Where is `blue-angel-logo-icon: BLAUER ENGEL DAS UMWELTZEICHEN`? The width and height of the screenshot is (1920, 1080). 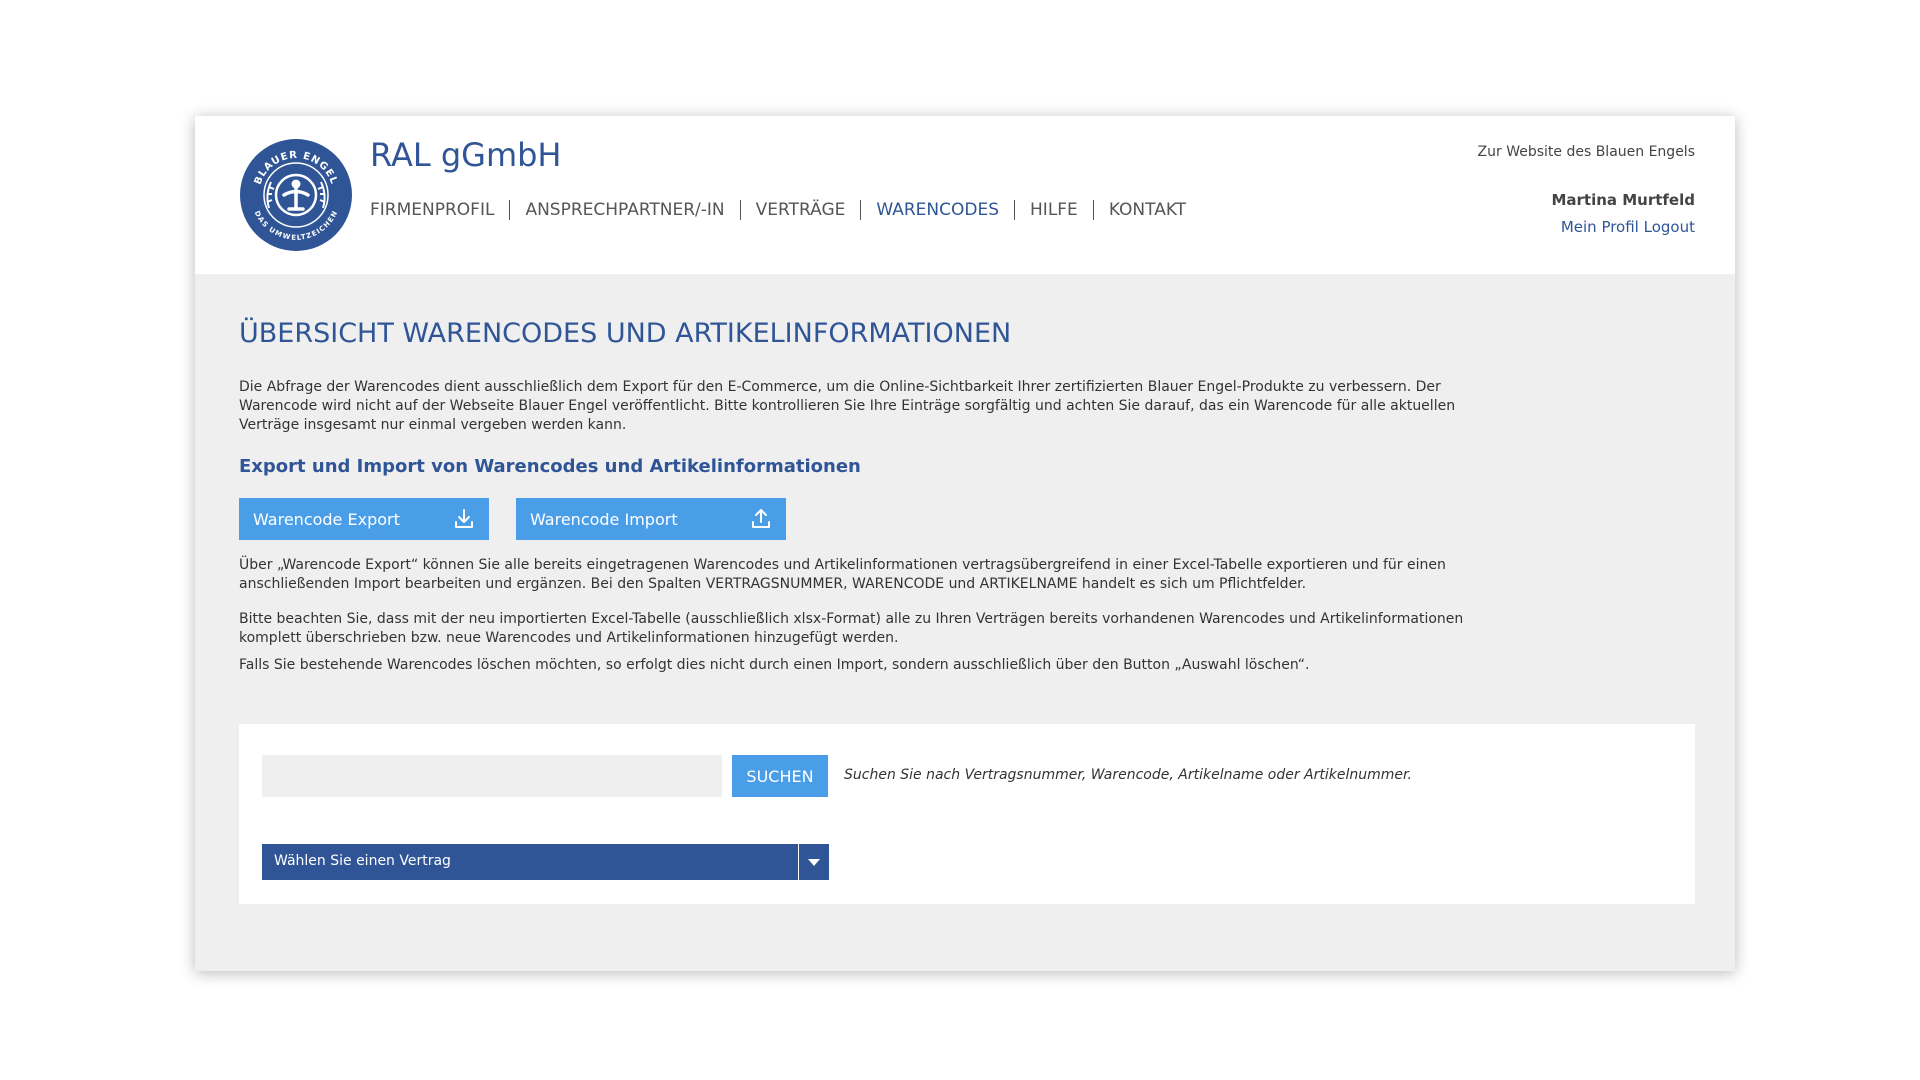
blue-angel-logo-icon: BLAUER ENGEL DAS UMWELTZEICHEN is located at coordinates (296, 195).